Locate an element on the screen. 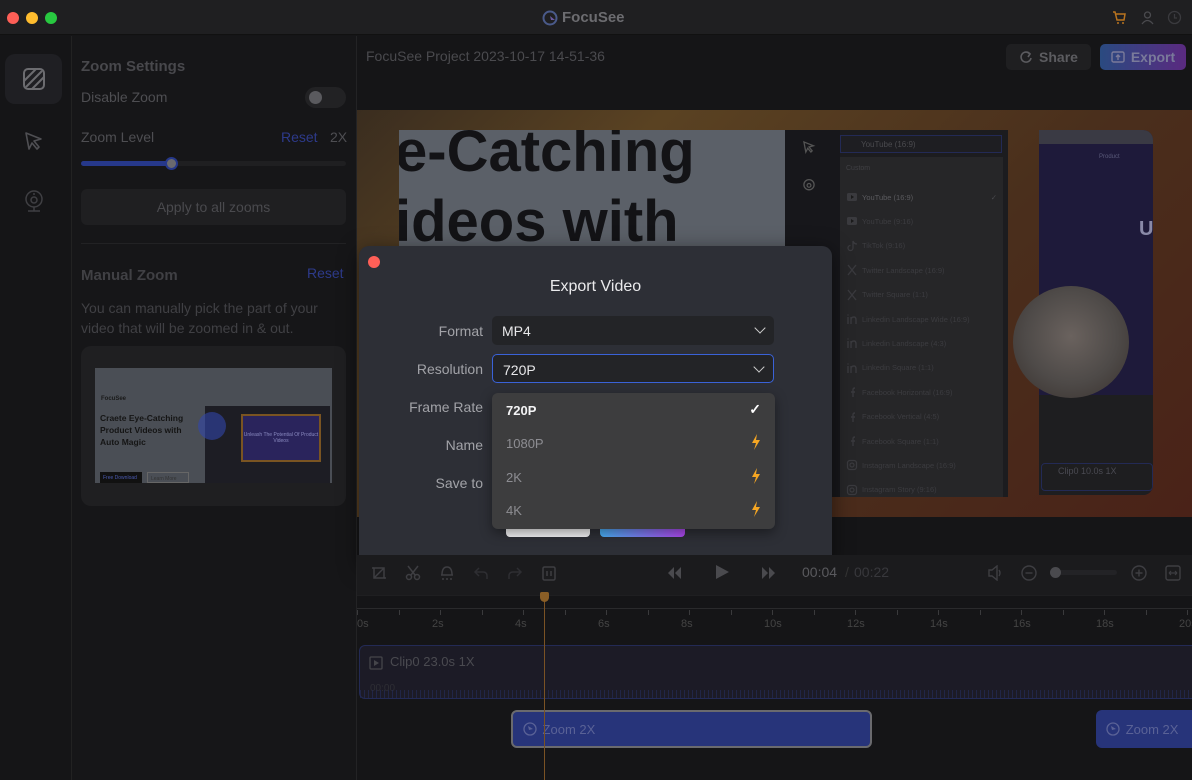 Image resolution: width=1192 pixels, height=780 pixels. apply-to-all-zooms-button: Apply to all zooms is located at coordinates (213, 207).